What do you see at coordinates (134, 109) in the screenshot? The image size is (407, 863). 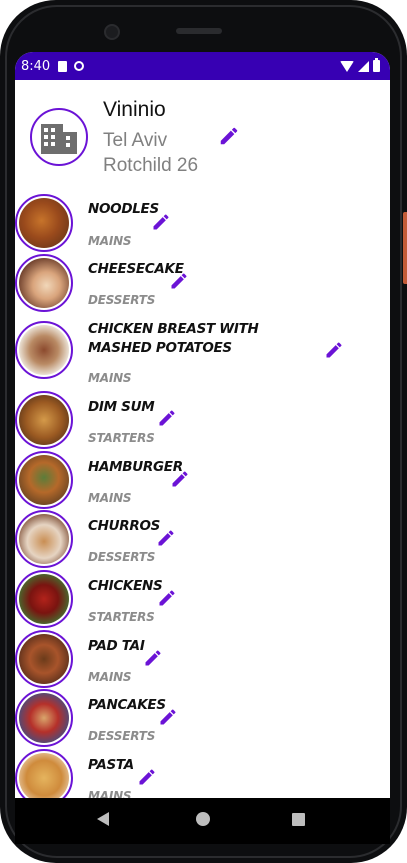 I see `restaurant-name: Vininio` at bounding box center [134, 109].